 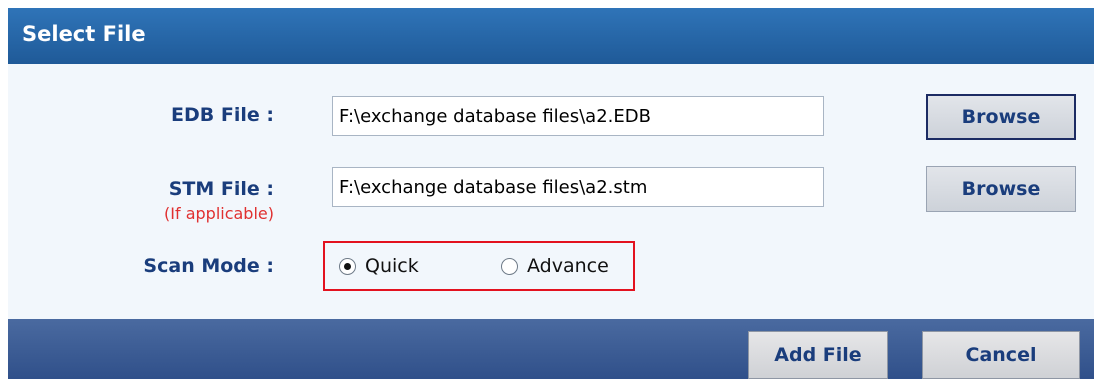 I want to click on stm-applicable-note: (If applicable), so click(x=219, y=213).